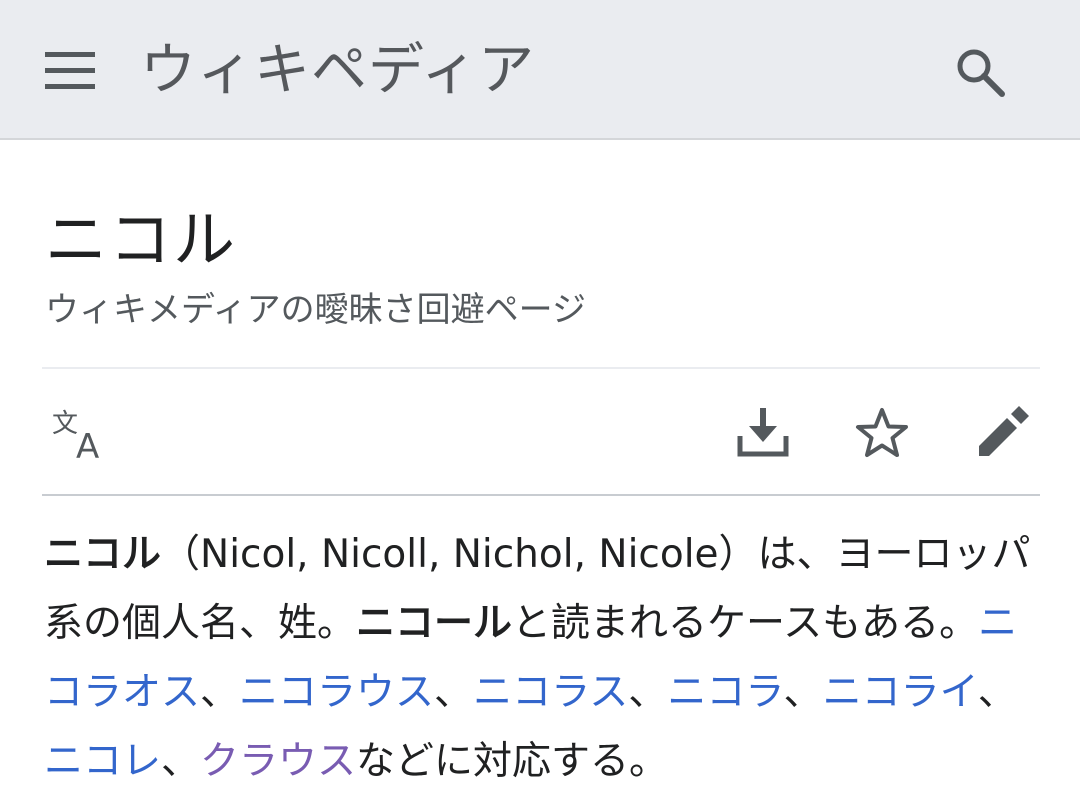 The width and height of the screenshot is (1080, 812). What do you see at coordinates (102, 761) in the screenshot?
I see `article-link: ニコレ` at bounding box center [102, 761].